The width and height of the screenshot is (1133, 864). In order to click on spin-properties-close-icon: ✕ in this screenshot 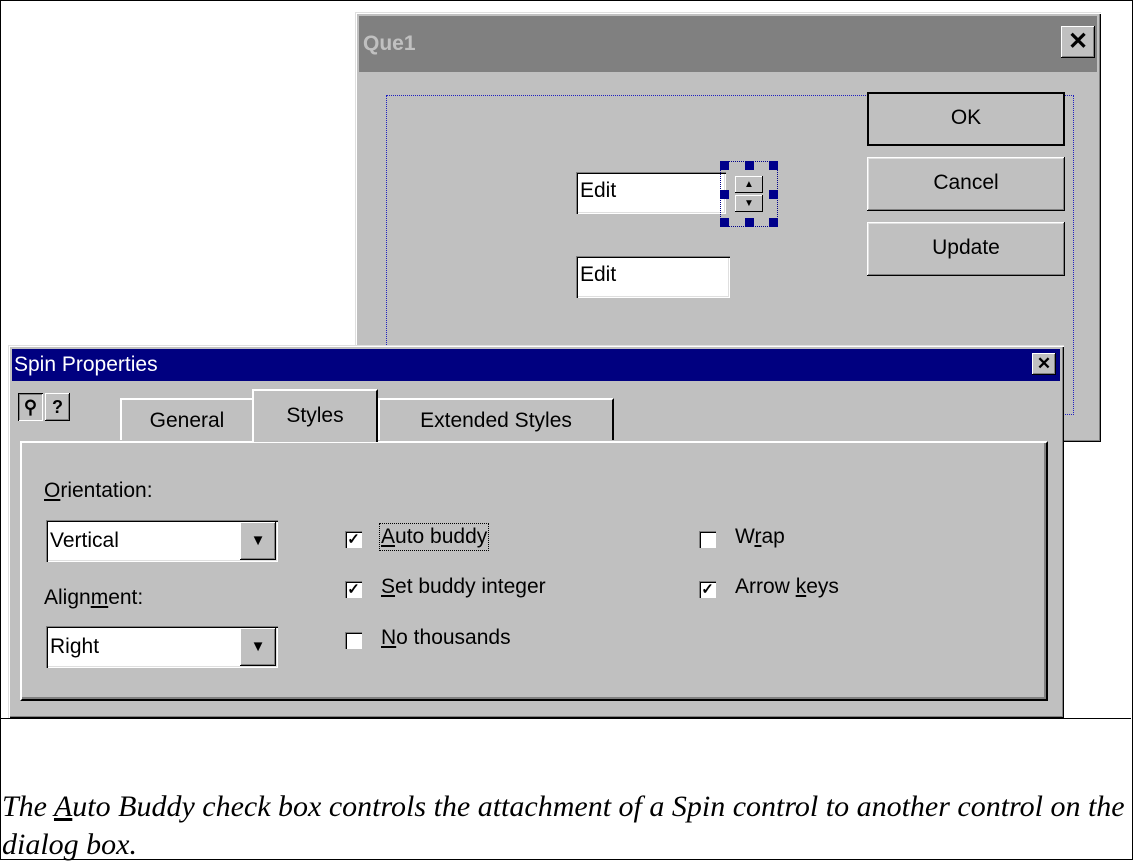, I will do `click(1044, 364)`.